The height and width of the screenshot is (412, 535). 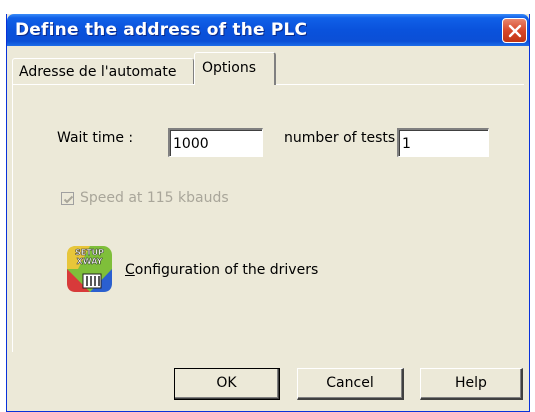 I want to click on number-of-tests-label: number of tests, so click(x=340, y=138).